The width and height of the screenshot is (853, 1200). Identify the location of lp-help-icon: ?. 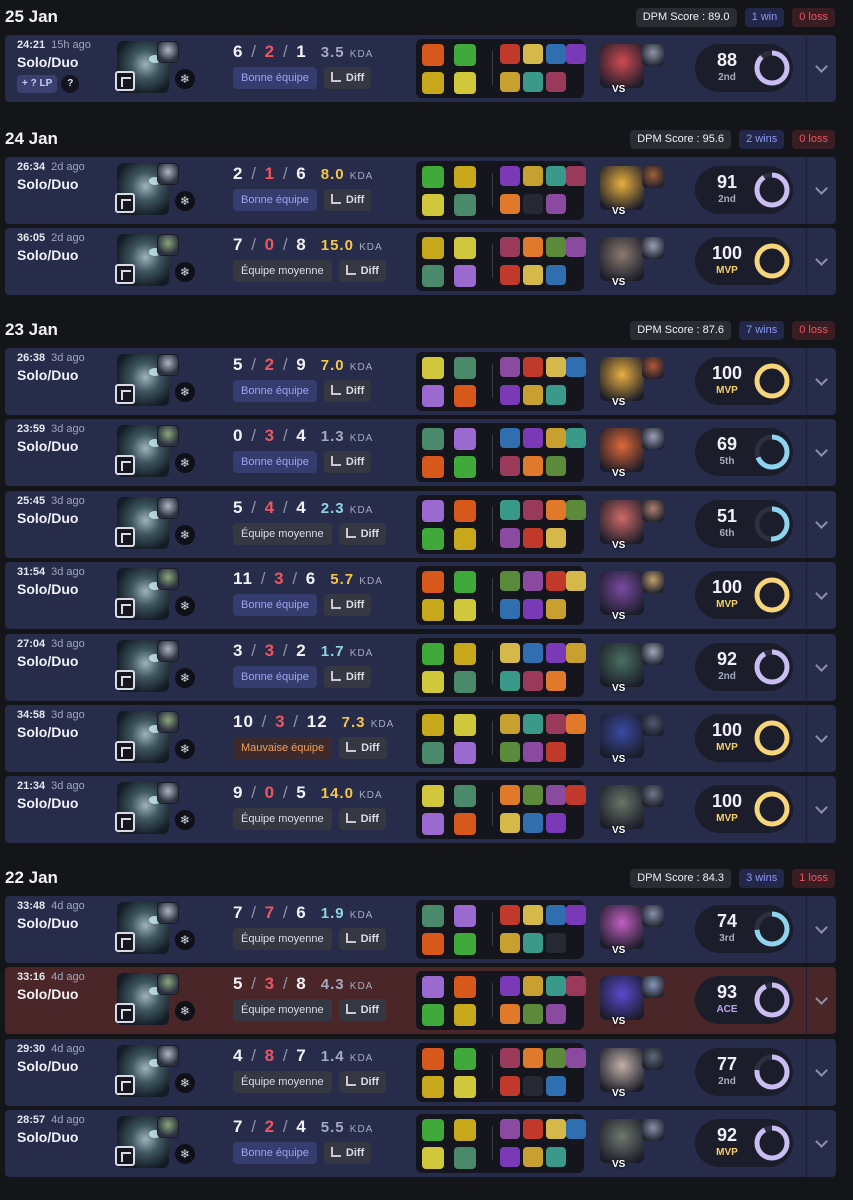
(70, 84).